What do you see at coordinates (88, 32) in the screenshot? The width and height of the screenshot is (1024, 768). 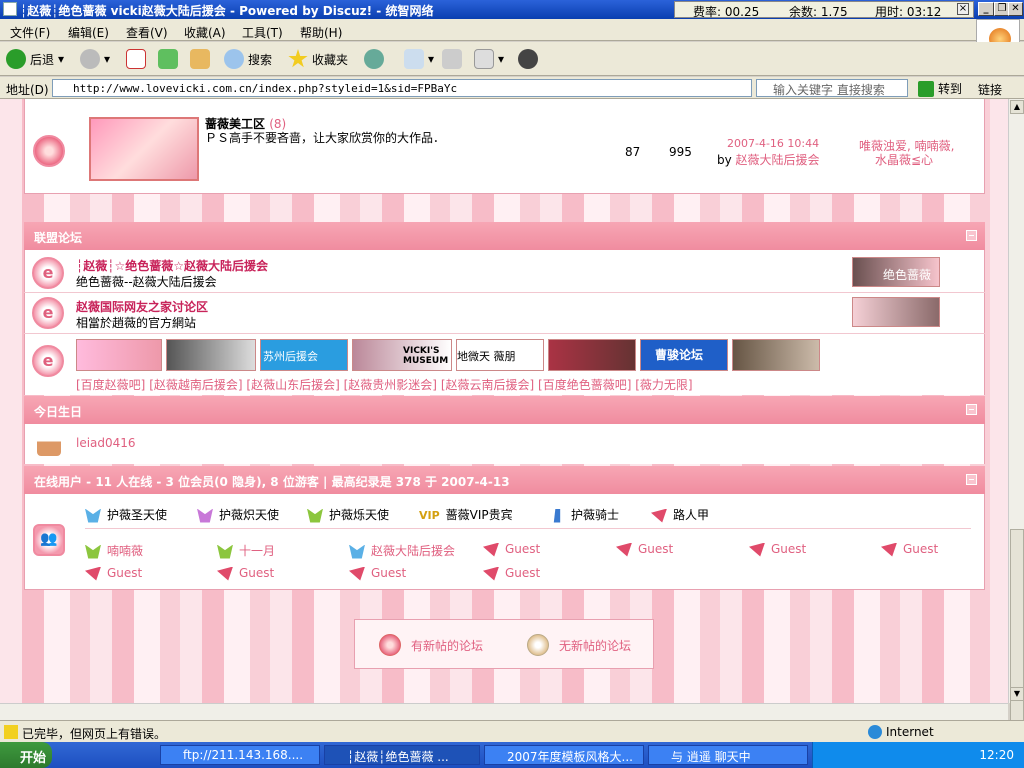 I see `menu-edit: 编辑(E)` at bounding box center [88, 32].